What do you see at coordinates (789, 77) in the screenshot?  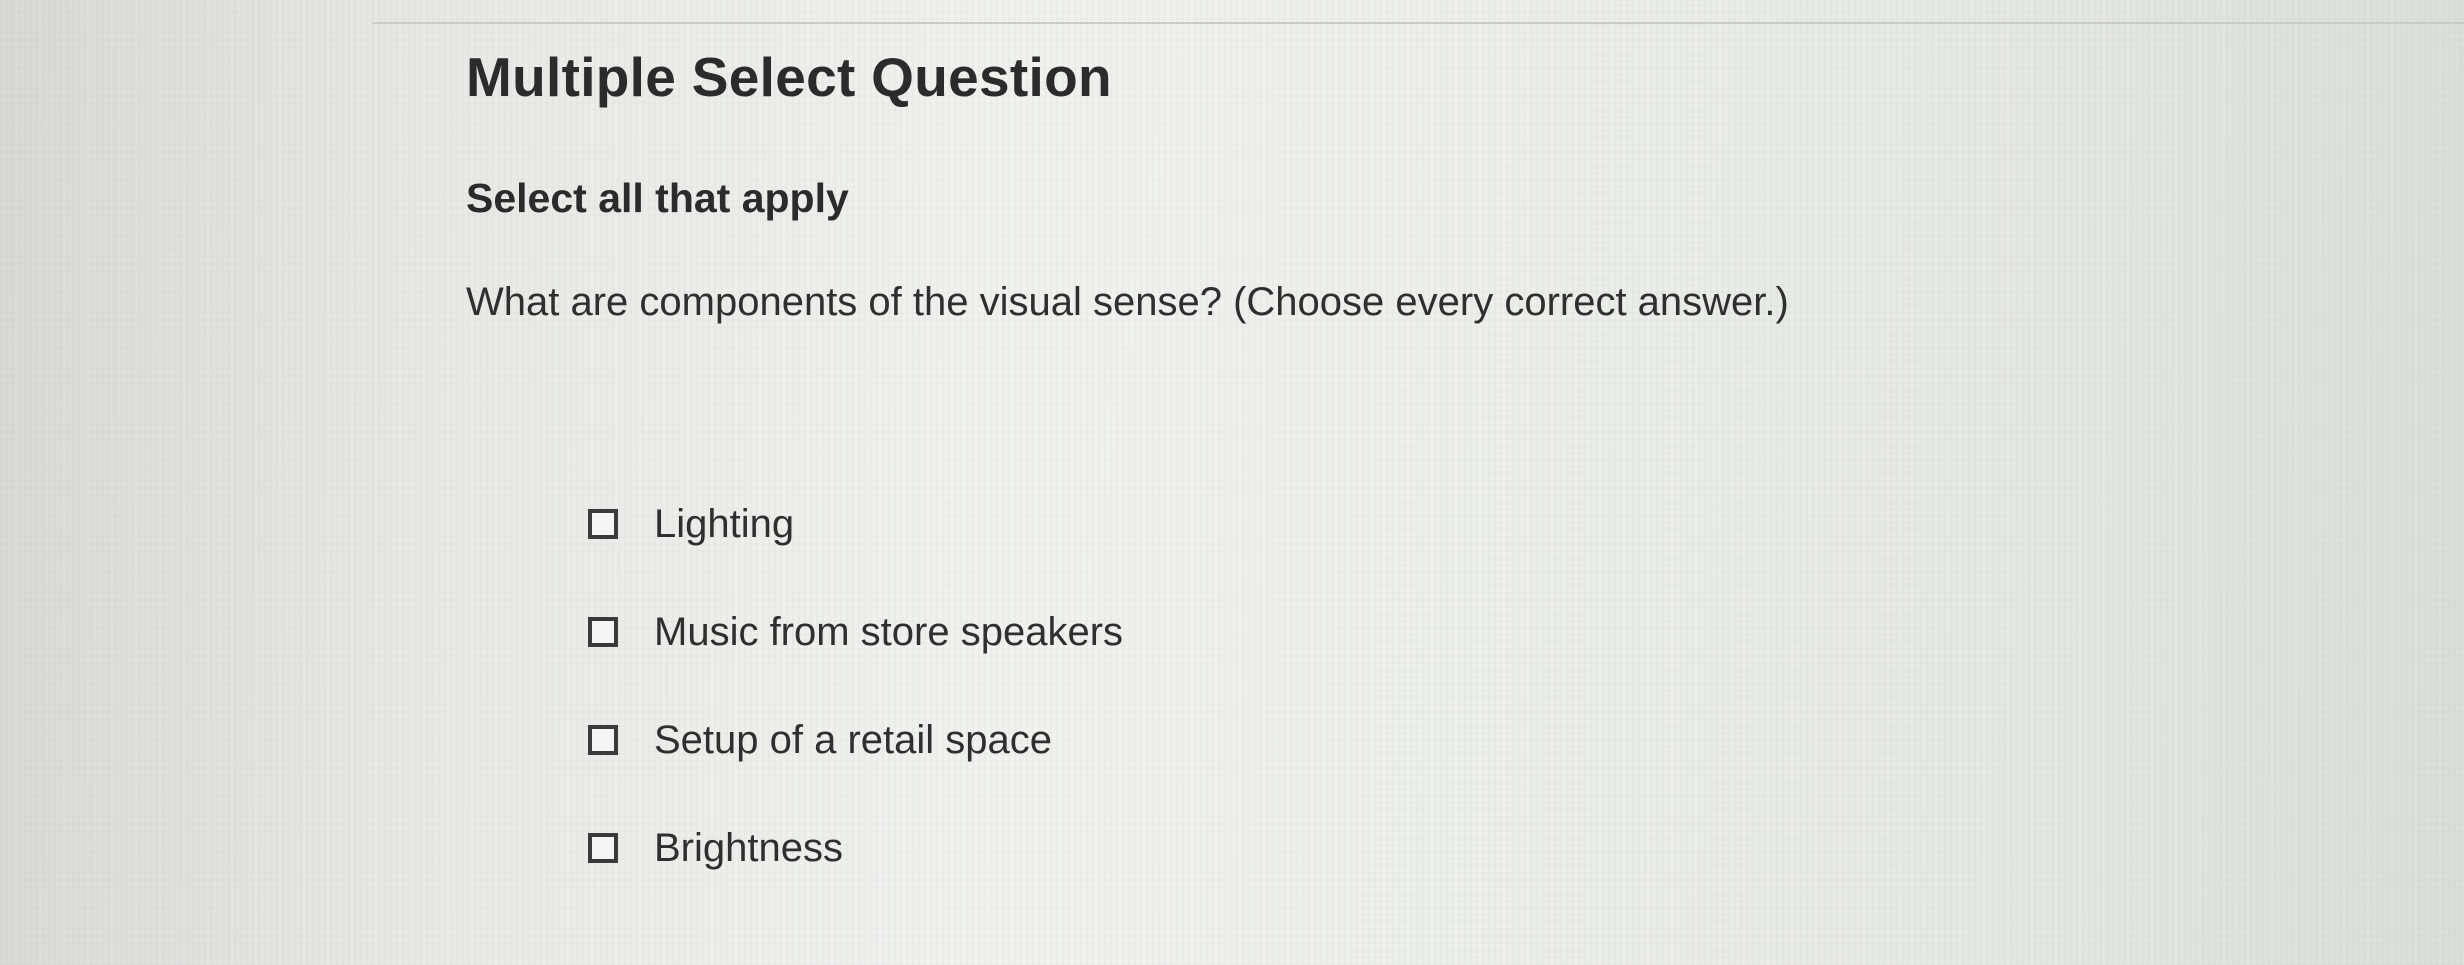 I see `question-type-heading: Multiple Select Question` at bounding box center [789, 77].